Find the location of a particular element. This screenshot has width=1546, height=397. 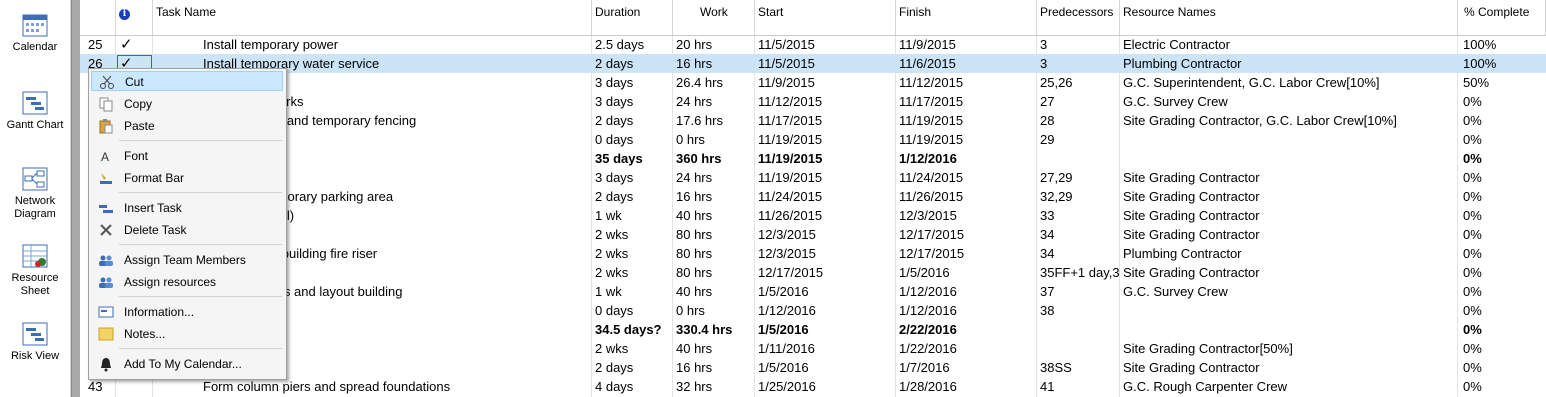

header-duration: Duration is located at coordinates (632, 17).